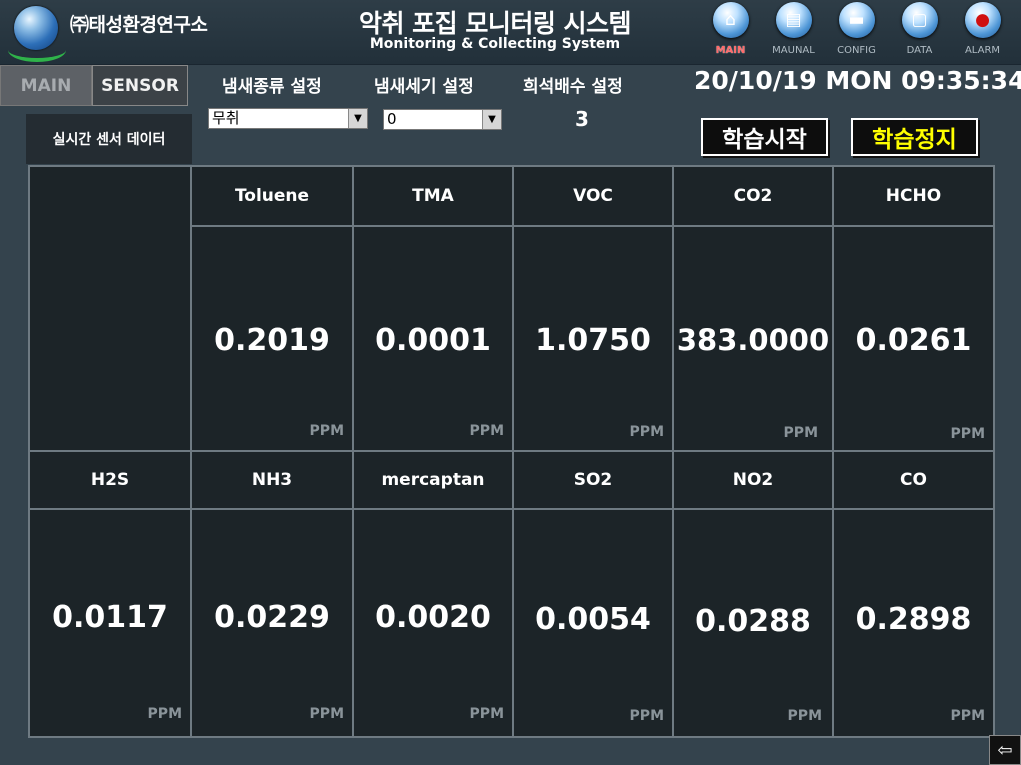  Describe the element at coordinates (856, 20) in the screenshot. I see `config-icon: ▬` at that location.